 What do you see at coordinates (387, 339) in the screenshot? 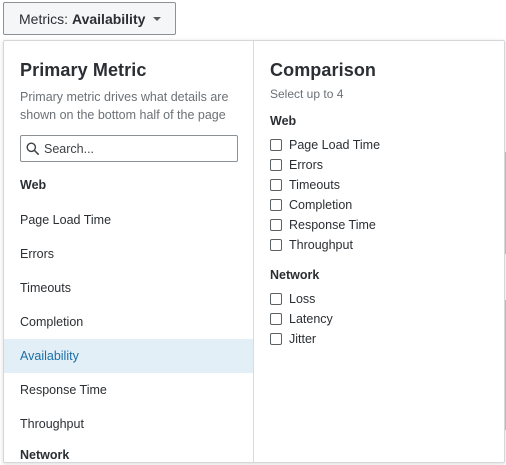
I see `comparison-checkbox-jitter: Jitter` at bounding box center [387, 339].